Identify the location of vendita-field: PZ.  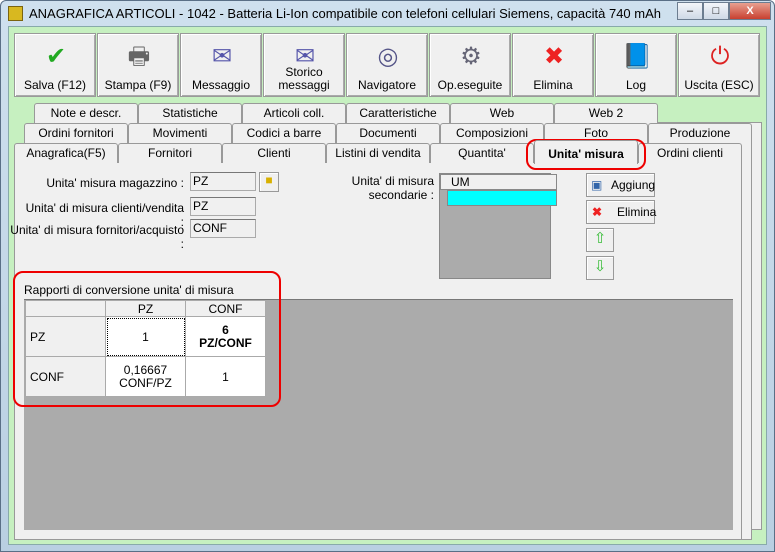
(223, 206).